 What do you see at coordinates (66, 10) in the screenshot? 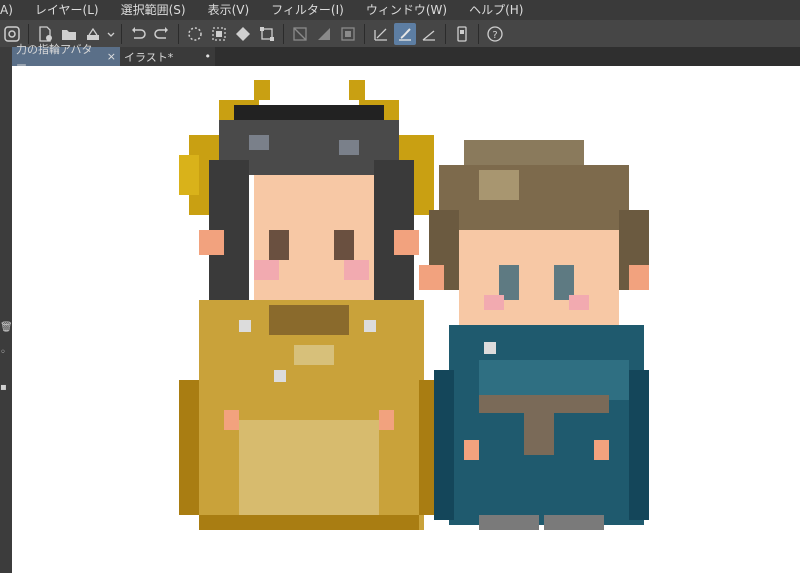
I see `menu-item: レイヤー(L)` at bounding box center [66, 10].